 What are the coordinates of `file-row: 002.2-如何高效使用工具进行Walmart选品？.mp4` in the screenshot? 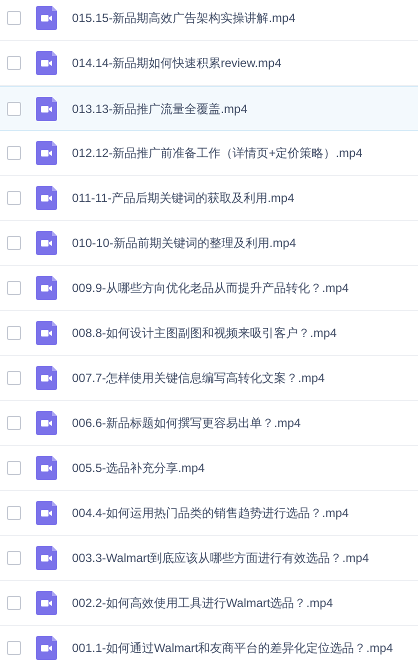 It's located at (209, 603).